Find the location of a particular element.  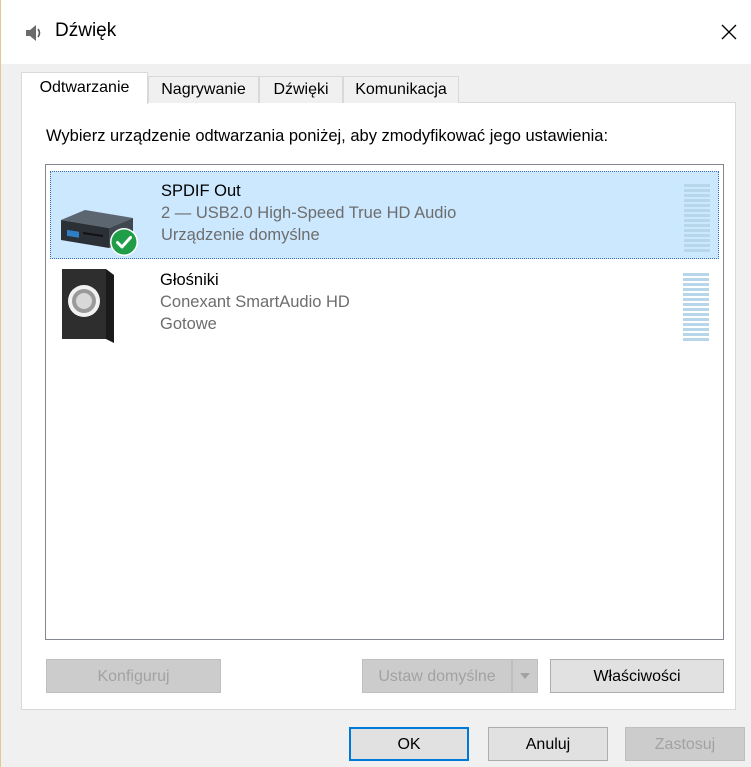

device-name: Głośniki is located at coordinates (189, 280).